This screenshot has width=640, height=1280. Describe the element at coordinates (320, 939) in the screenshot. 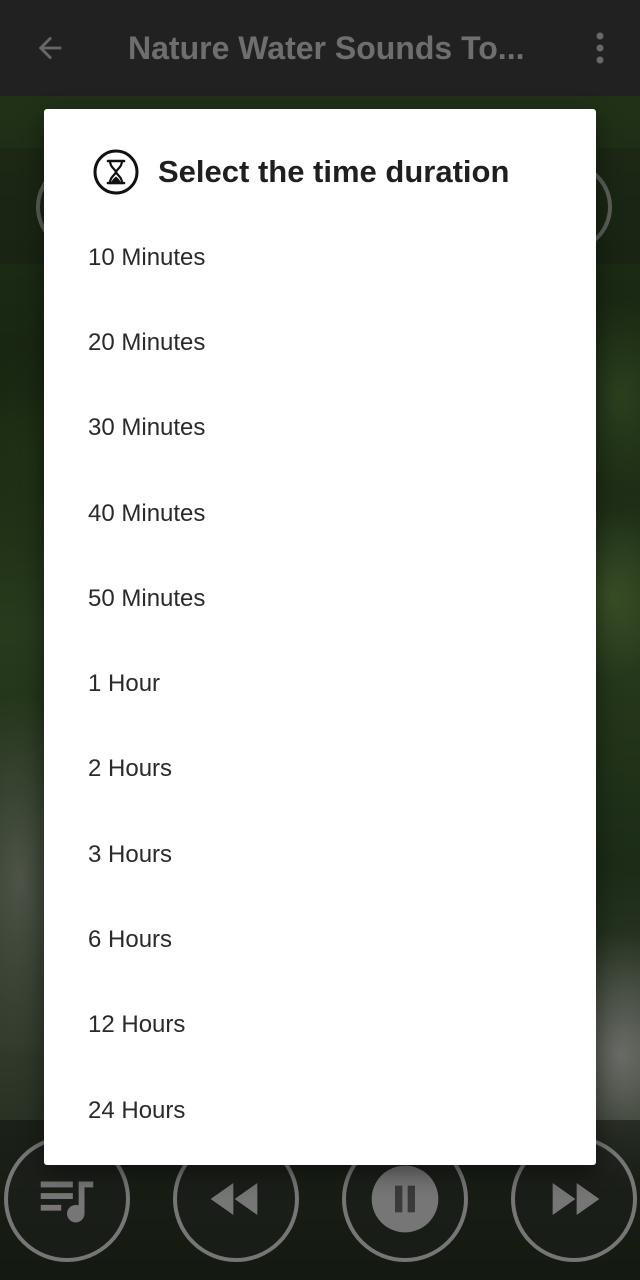

I see `duration-option-6-hours: 6 Hours` at that location.